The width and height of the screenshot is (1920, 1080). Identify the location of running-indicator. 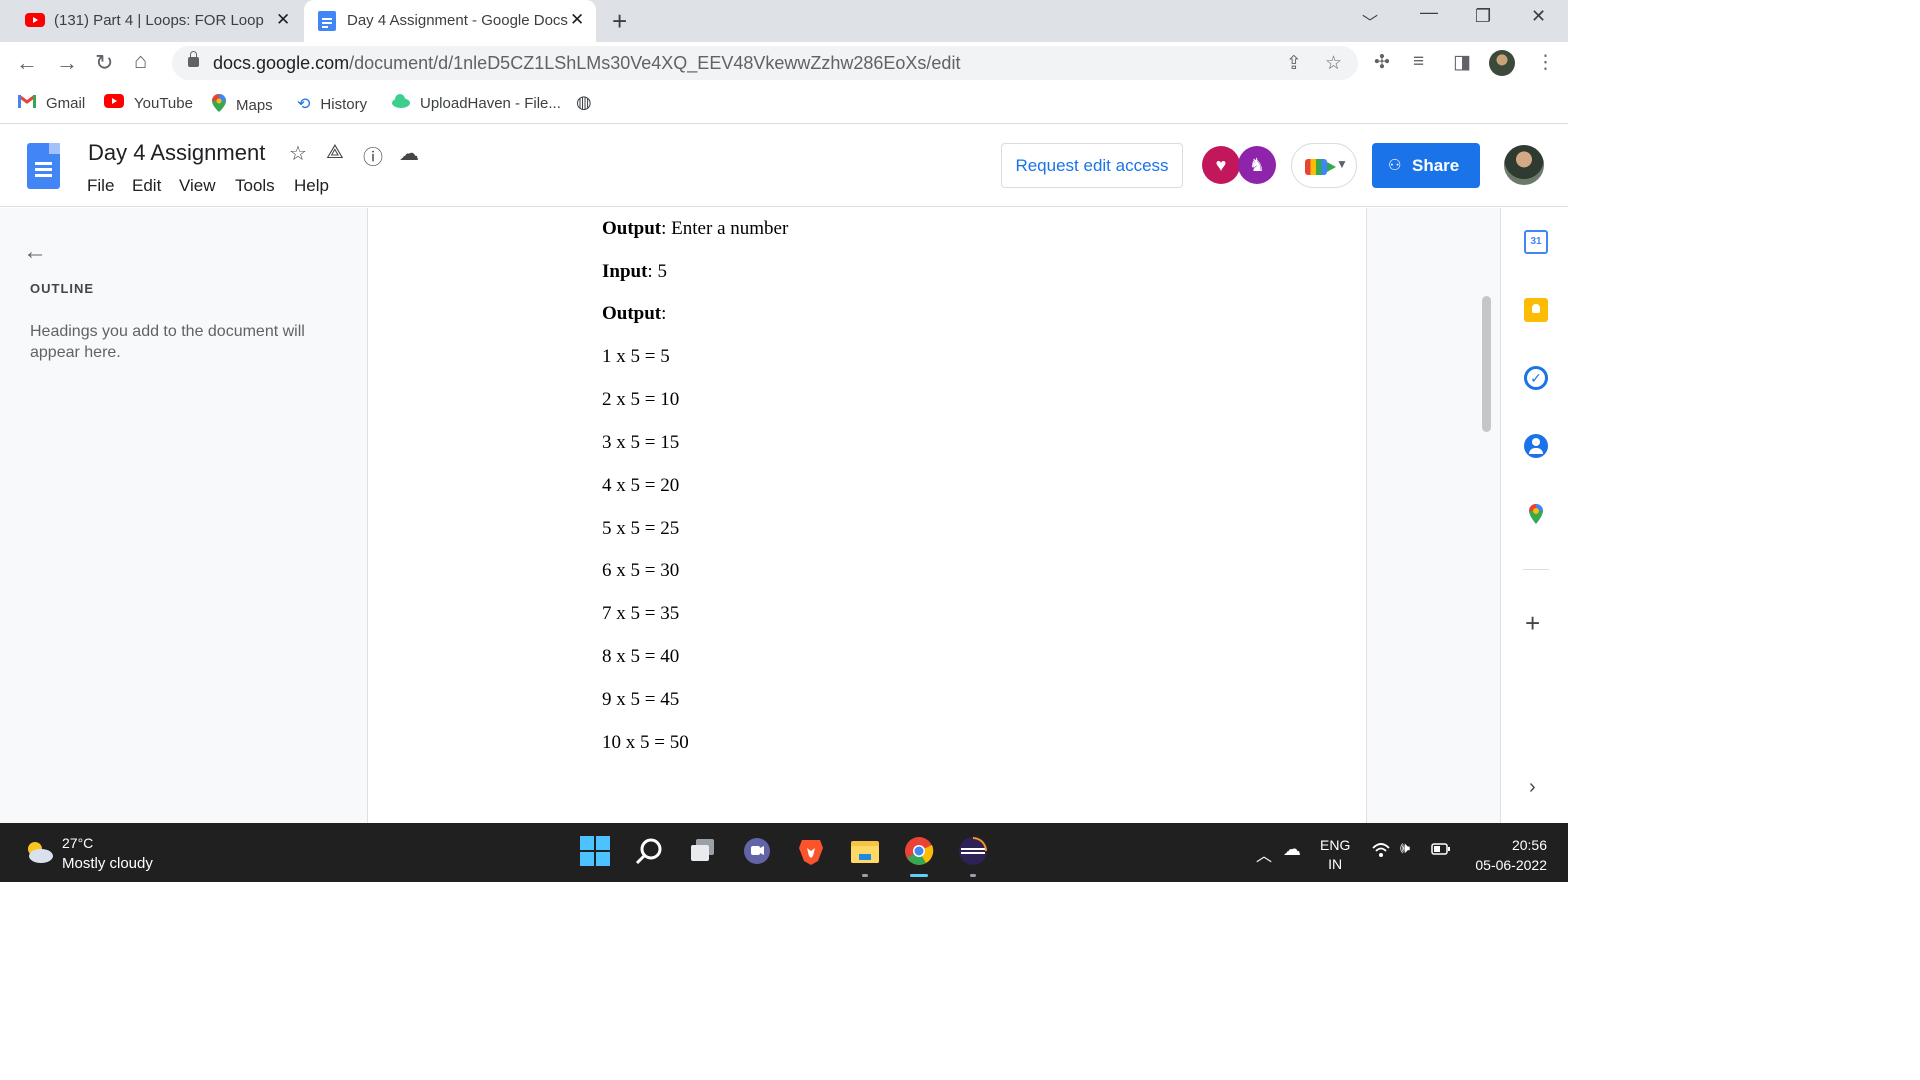
(973, 875).